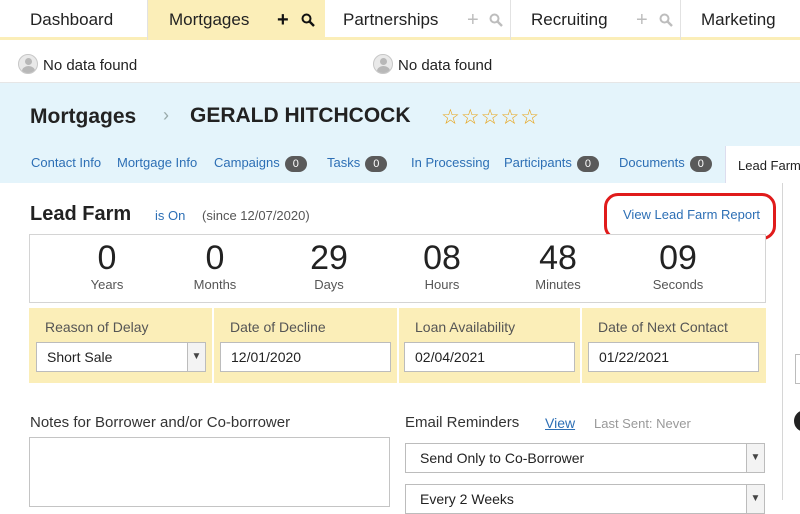 This screenshot has height=514, width=800. I want to click on tab-partnerships-label: Partnerships, so click(391, 19).